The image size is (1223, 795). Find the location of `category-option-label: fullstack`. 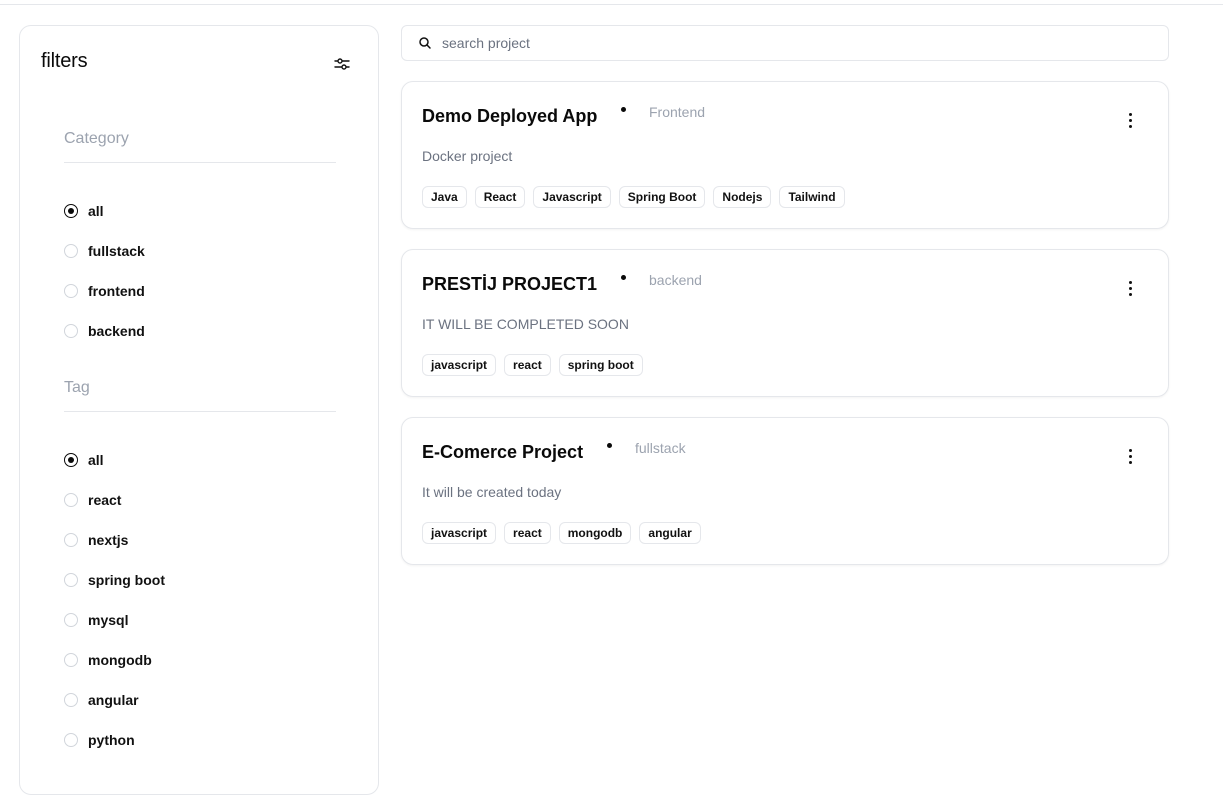

category-option-label: fullstack is located at coordinates (116, 251).